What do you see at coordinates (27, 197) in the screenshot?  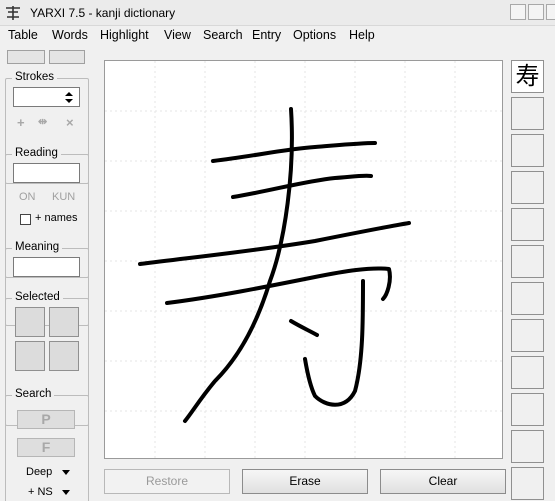 I see `on-reading-button: ON` at bounding box center [27, 197].